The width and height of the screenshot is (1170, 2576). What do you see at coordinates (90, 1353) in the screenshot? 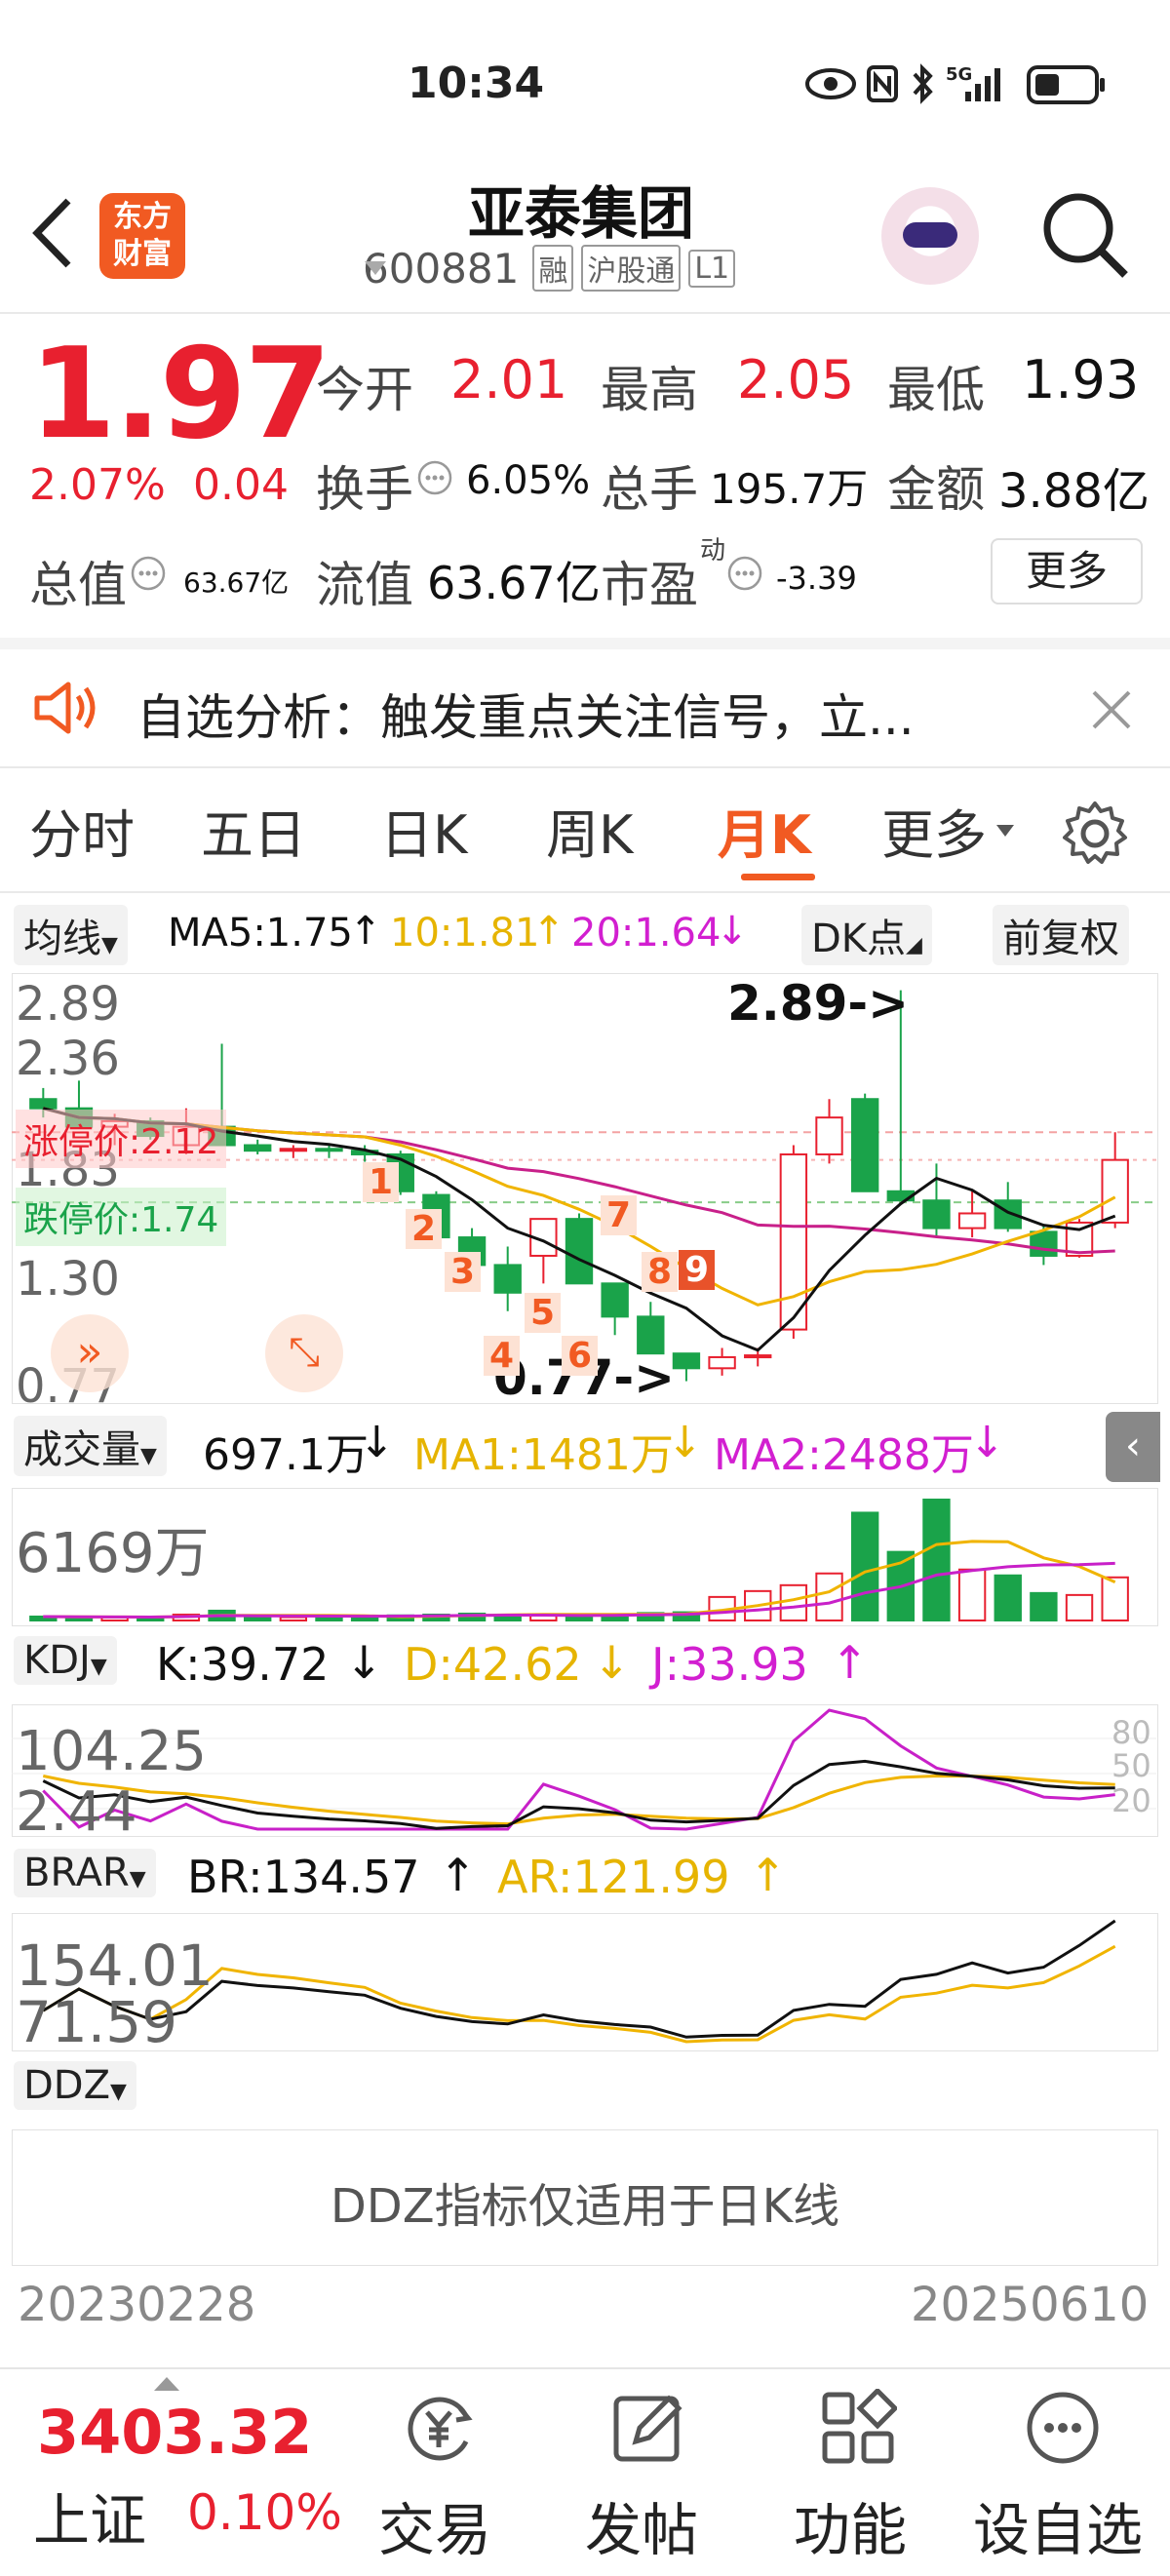
I see `expand-left-button: »` at bounding box center [90, 1353].